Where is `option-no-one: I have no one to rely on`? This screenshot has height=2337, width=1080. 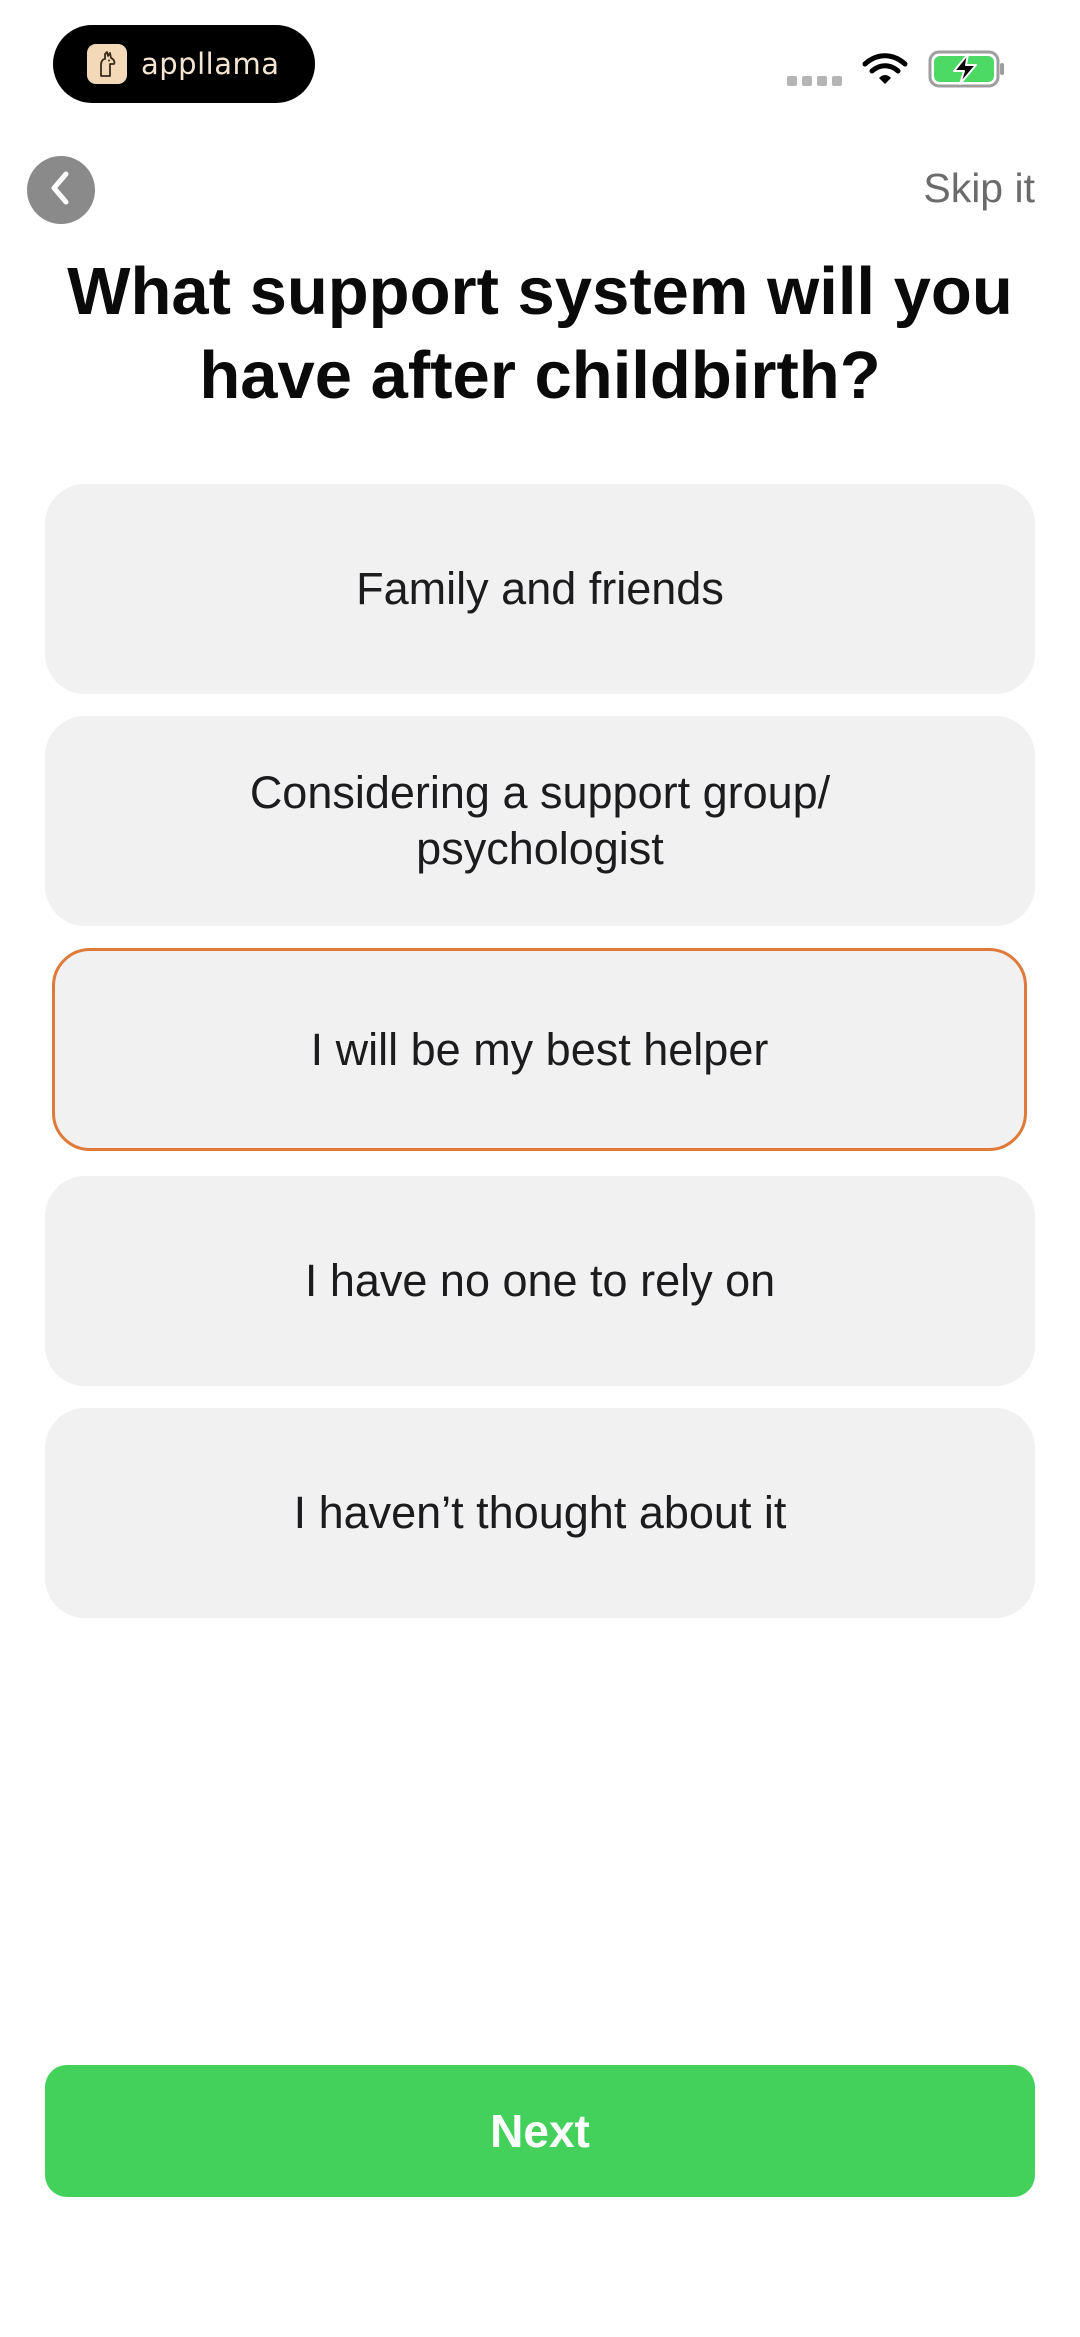
option-no-one: I have no one to rely on is located at coordinates (540, 1281).